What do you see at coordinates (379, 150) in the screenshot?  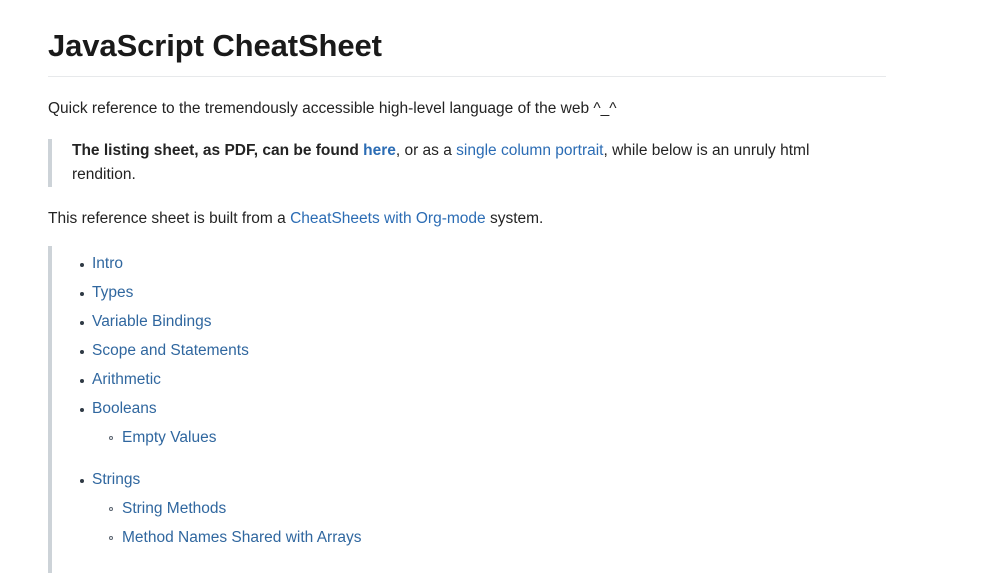 I see `pdf-here-link: here` at bounding box center [379, 150].